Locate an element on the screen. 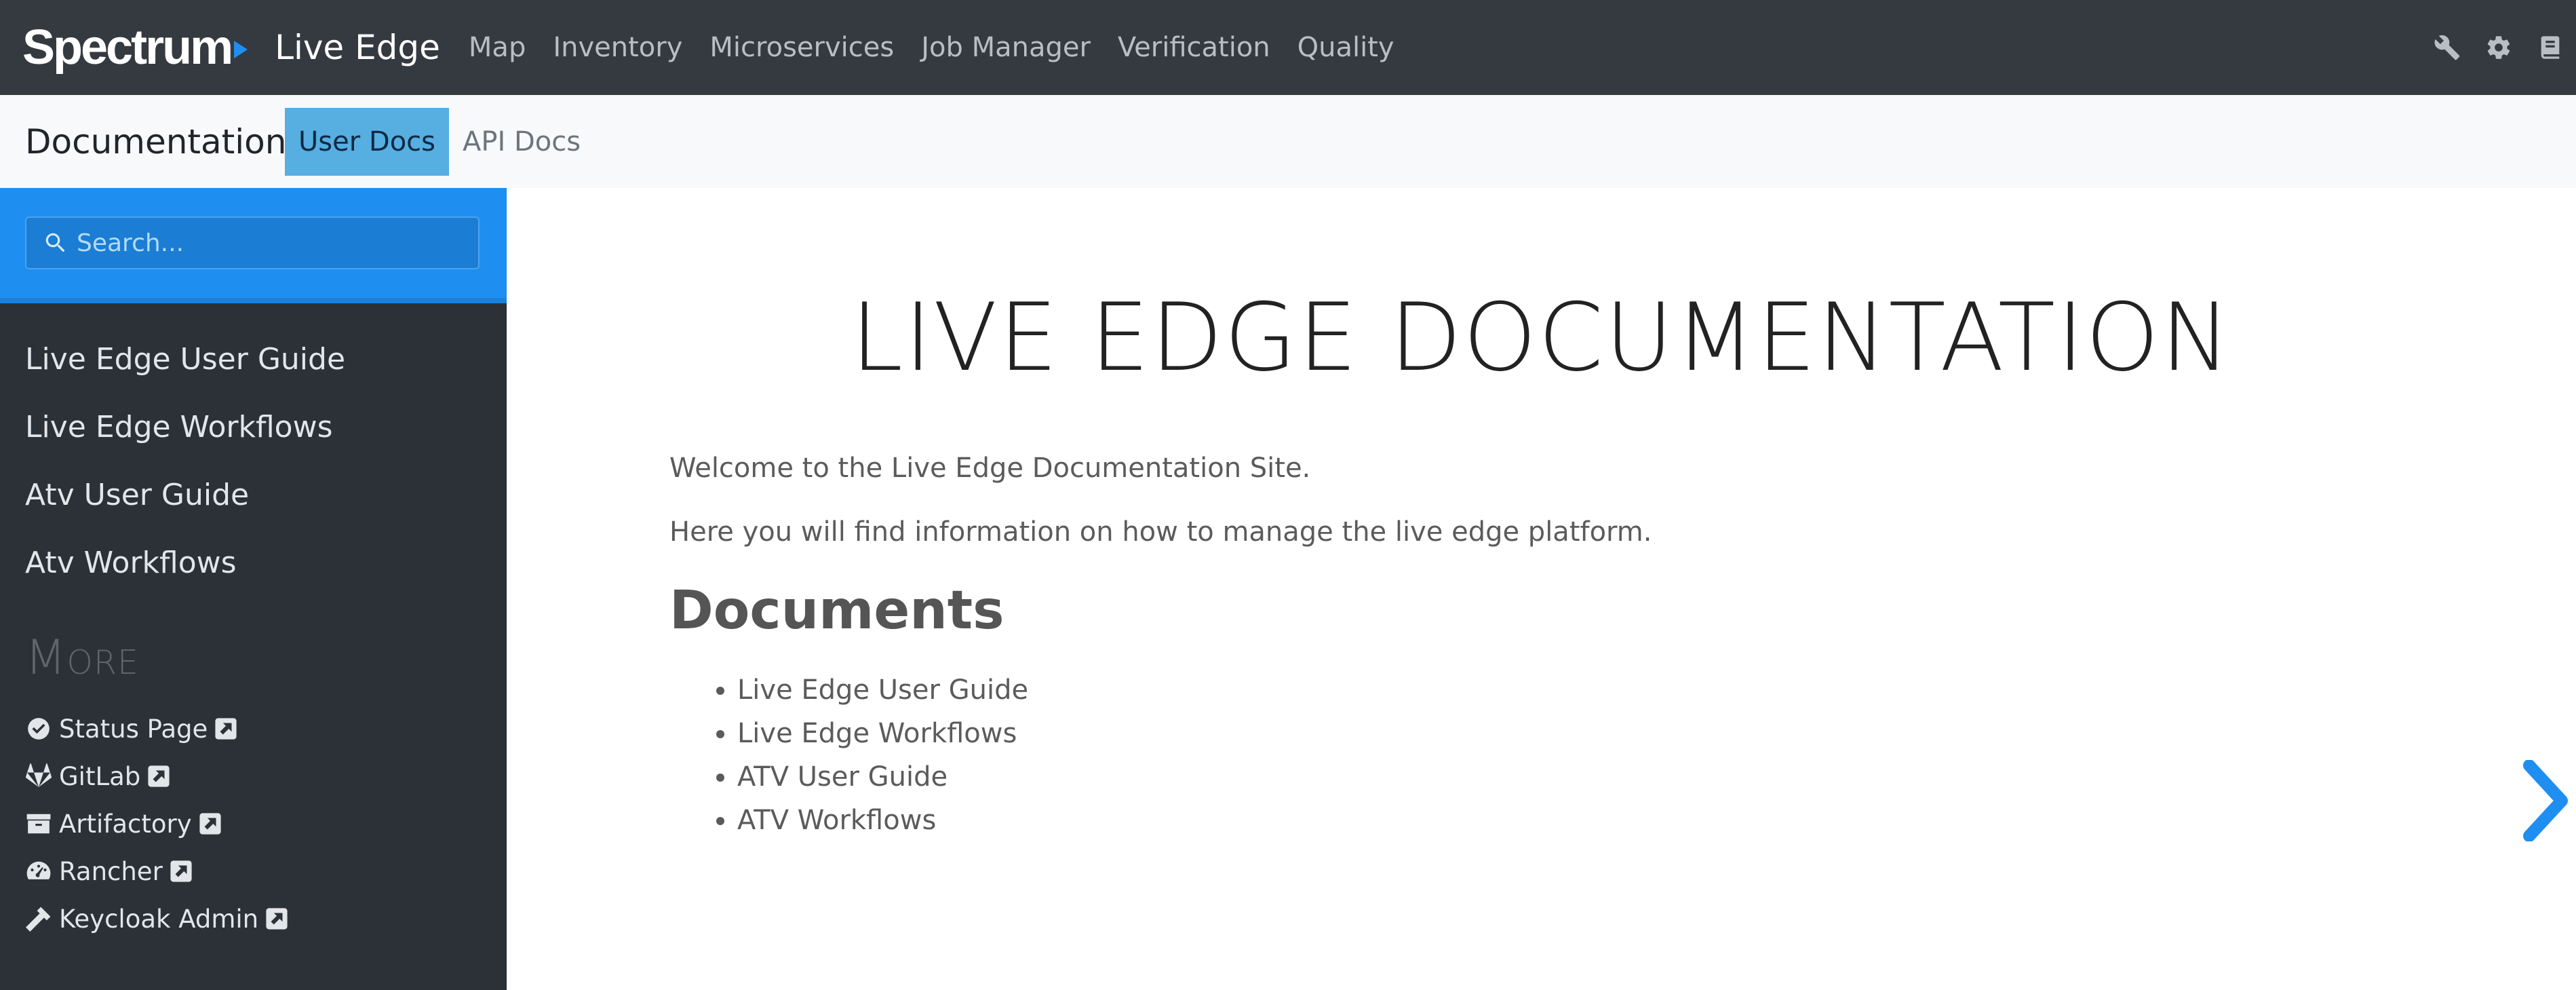 The height and width of the screenshot is (990, 2576). gitlab-icon is located at coordinates (38, 776).